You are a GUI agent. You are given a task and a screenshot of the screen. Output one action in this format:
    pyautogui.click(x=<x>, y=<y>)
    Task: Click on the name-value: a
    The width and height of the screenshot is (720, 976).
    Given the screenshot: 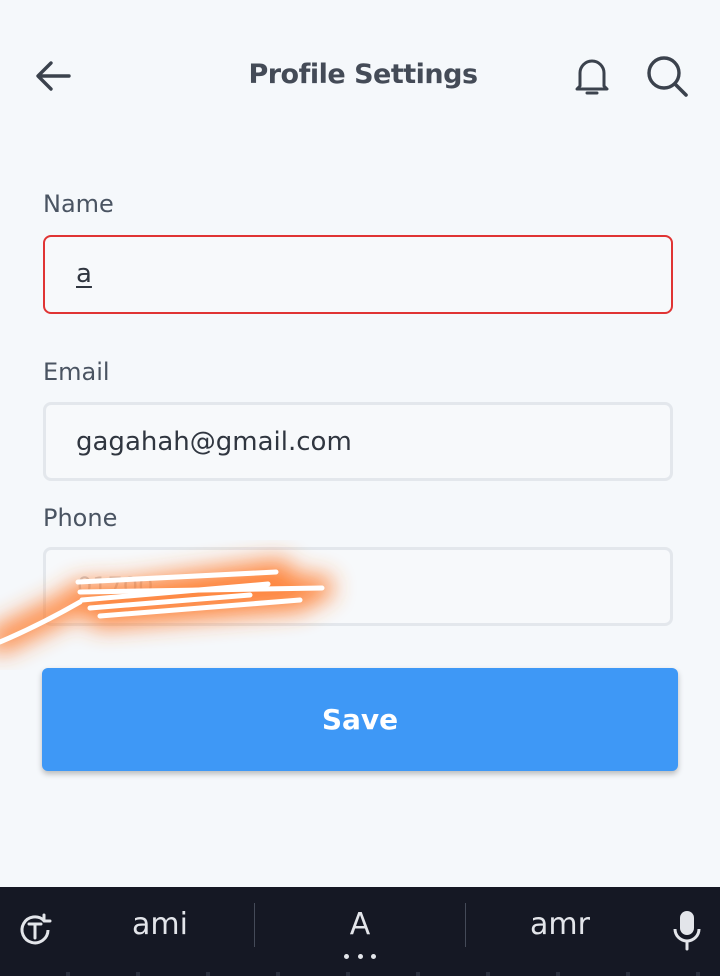 What is the action you would take?
    pyautogui.click(x=84, y=274)
    